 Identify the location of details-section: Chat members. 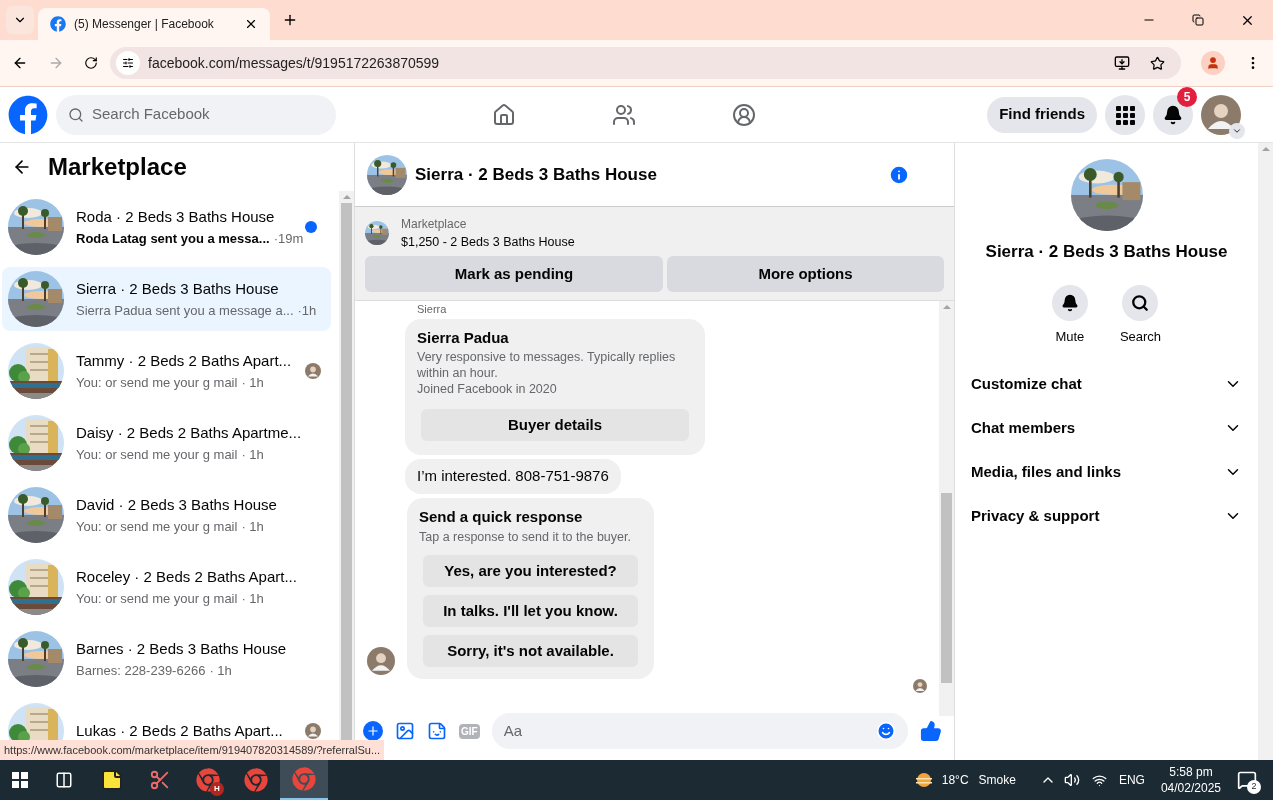
(1106, 428).